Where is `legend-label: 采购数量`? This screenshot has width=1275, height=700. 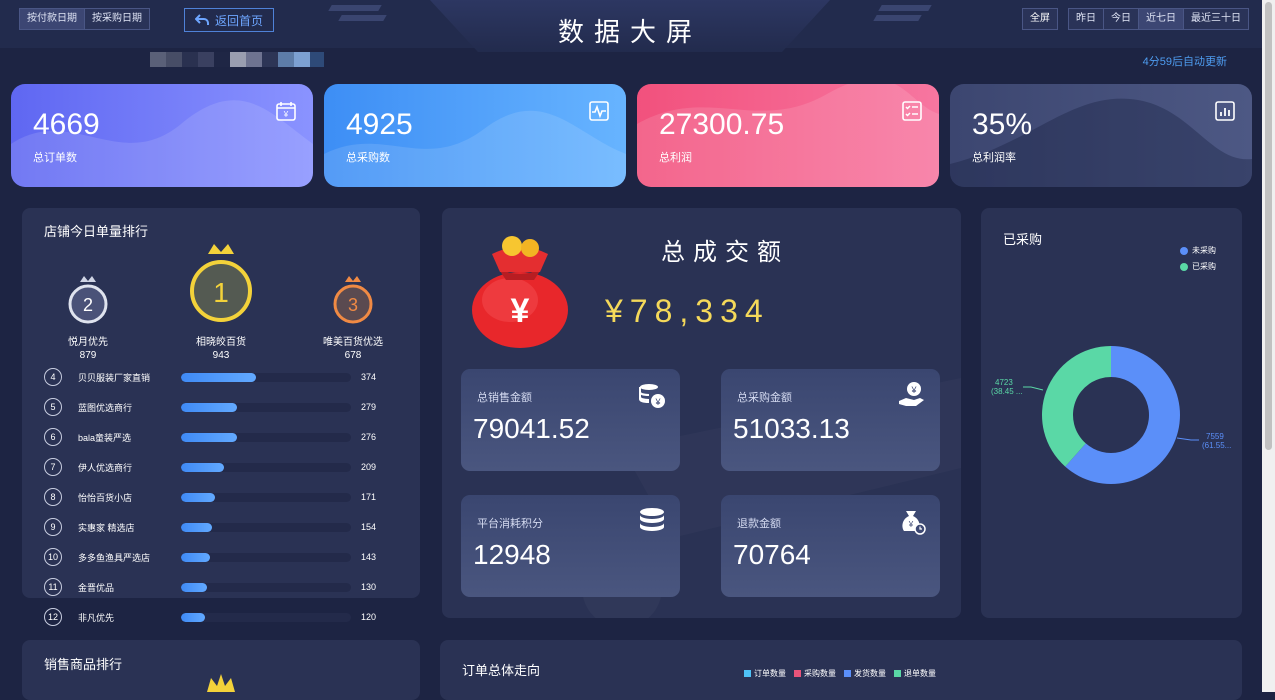 legend-label: 采购数量 is located at coordinates (820, 673).